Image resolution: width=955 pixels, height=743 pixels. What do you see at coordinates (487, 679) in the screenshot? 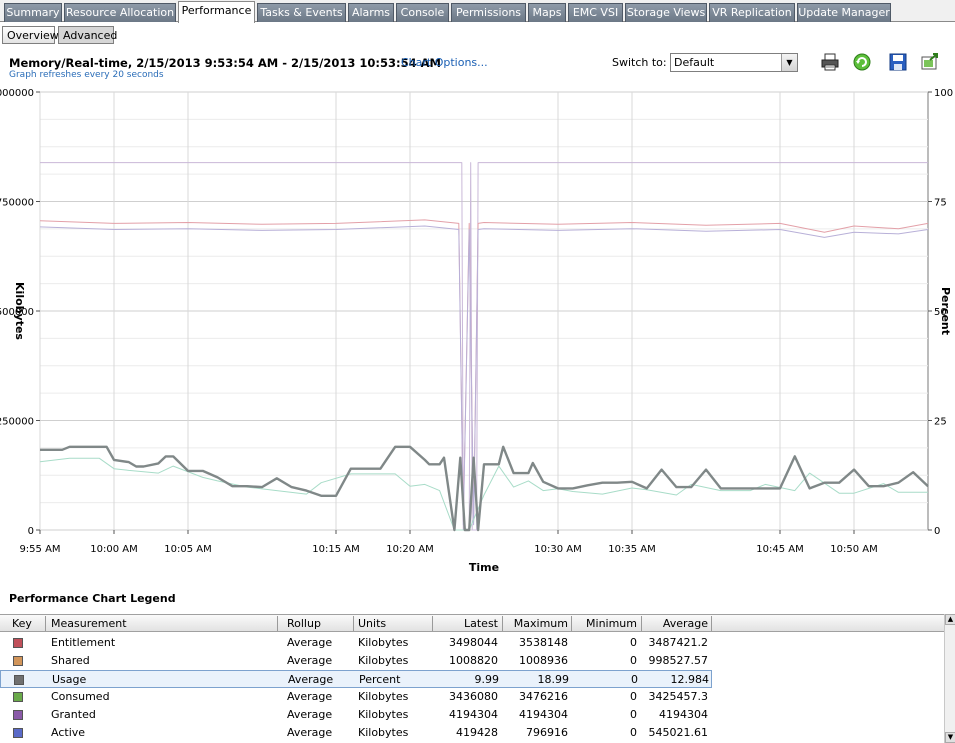
I see `legend-latest: 9.99` at bounding box center [487, 679].